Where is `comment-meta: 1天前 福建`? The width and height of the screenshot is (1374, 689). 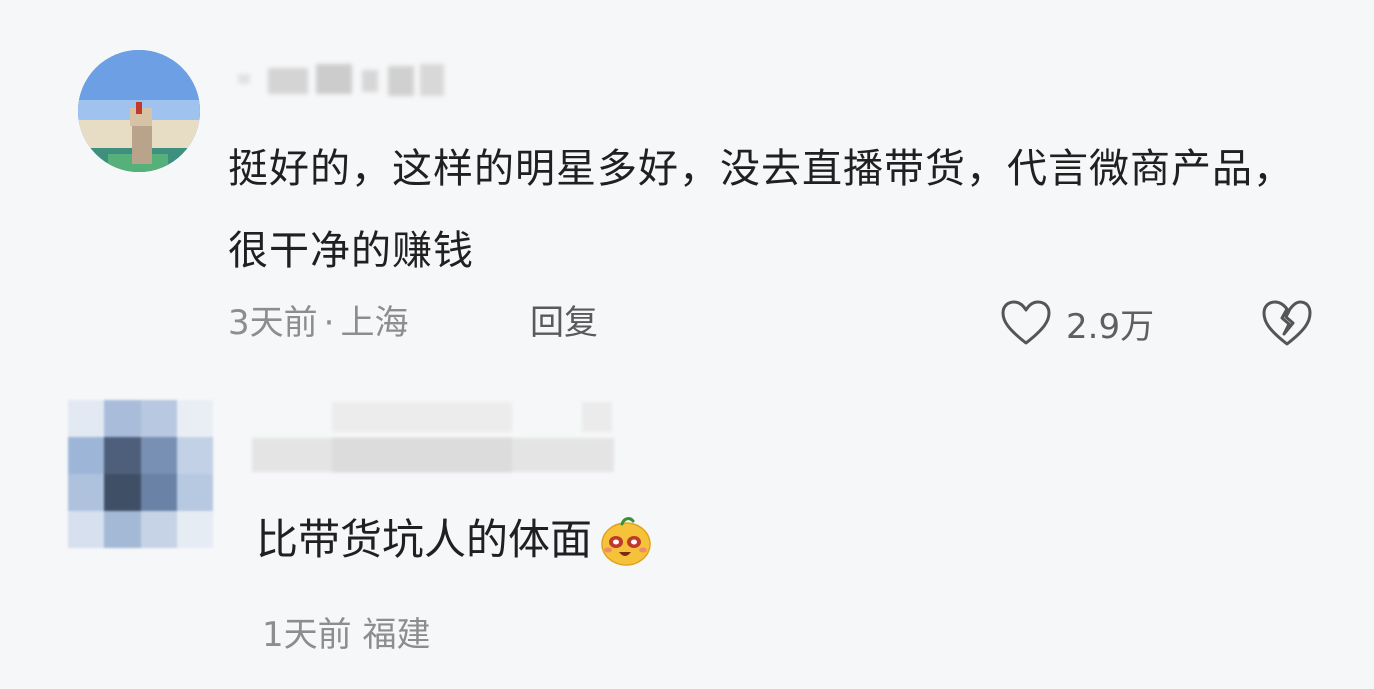
comment-meta: 1天前 福建 is located at coordinates (346, 635).